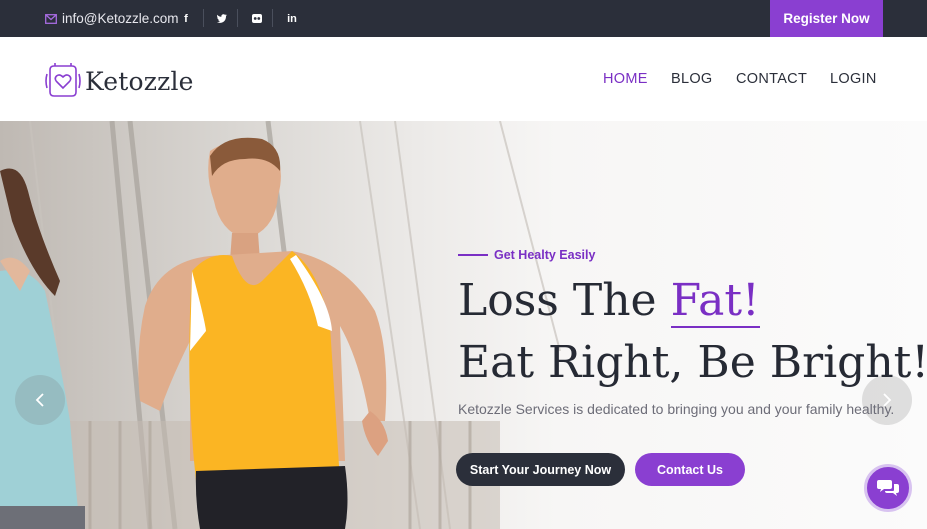 Image resolution: width=927 pixels, height=529 pixels. What do you see at coordinates (690, 469) in the screenshot?
I see `contact-us-button: Contact Us` at bounding box center [690, 469].